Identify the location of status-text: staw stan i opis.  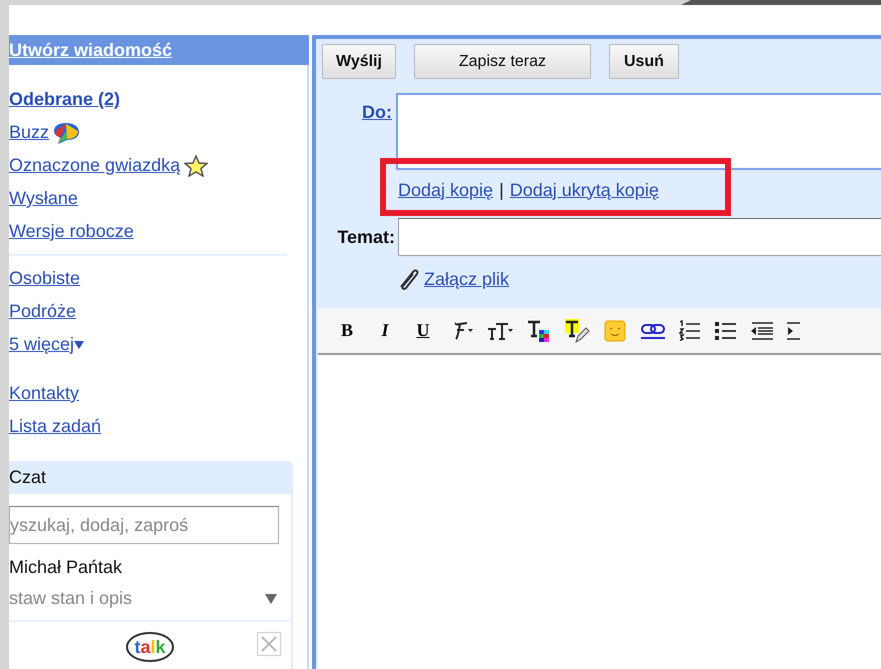
(70, 598).